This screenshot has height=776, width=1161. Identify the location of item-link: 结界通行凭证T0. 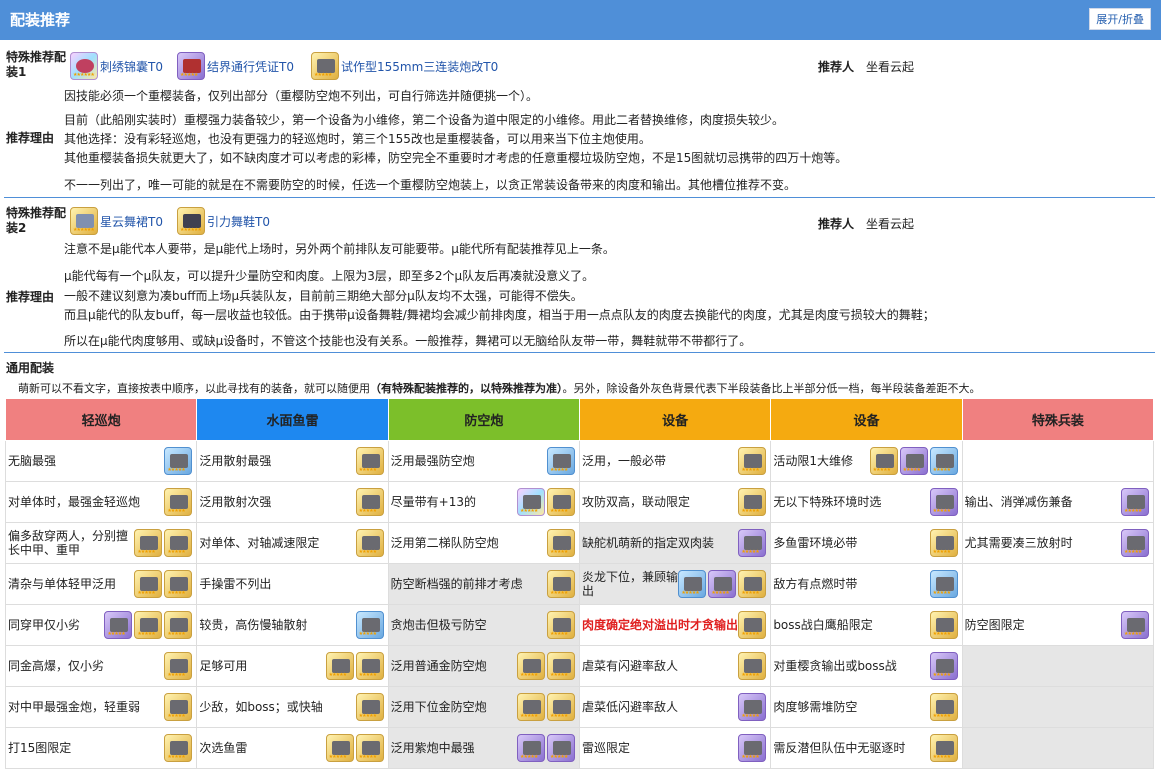
(250, 66).